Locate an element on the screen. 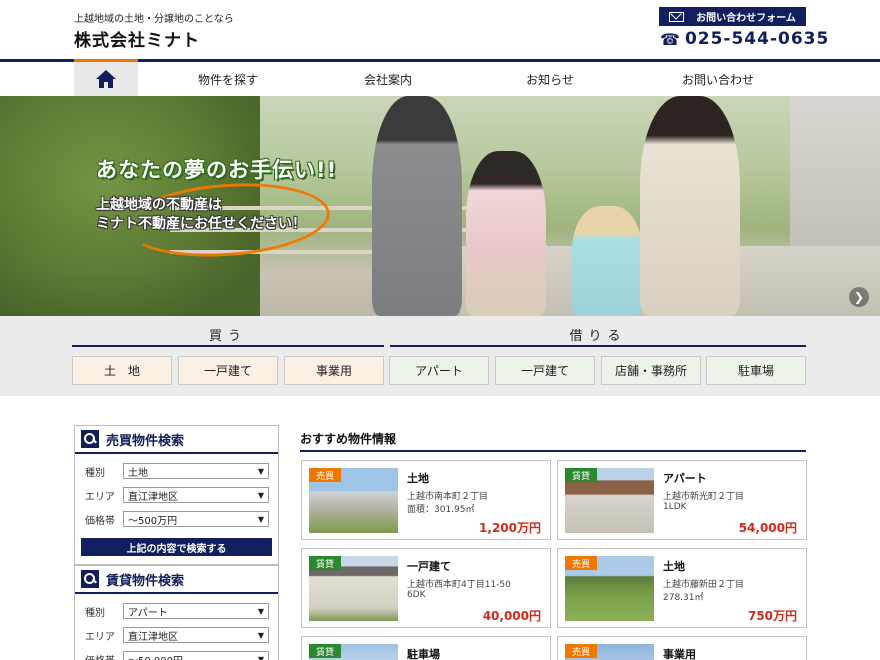  listing-price: 40,000円 is located at coordinates (511, 616).